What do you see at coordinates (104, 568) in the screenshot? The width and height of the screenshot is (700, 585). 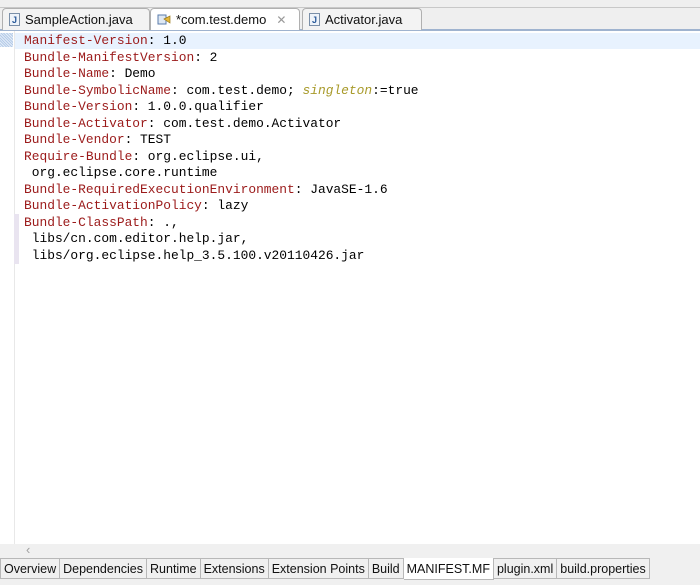 I see `tab-dependencies: Dependencies` at bounding box center [104, 568].